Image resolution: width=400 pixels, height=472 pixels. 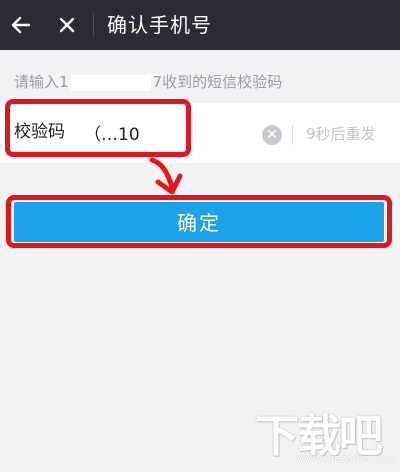 I want to click on back-arrow-icon, so click(x=21, y=25).